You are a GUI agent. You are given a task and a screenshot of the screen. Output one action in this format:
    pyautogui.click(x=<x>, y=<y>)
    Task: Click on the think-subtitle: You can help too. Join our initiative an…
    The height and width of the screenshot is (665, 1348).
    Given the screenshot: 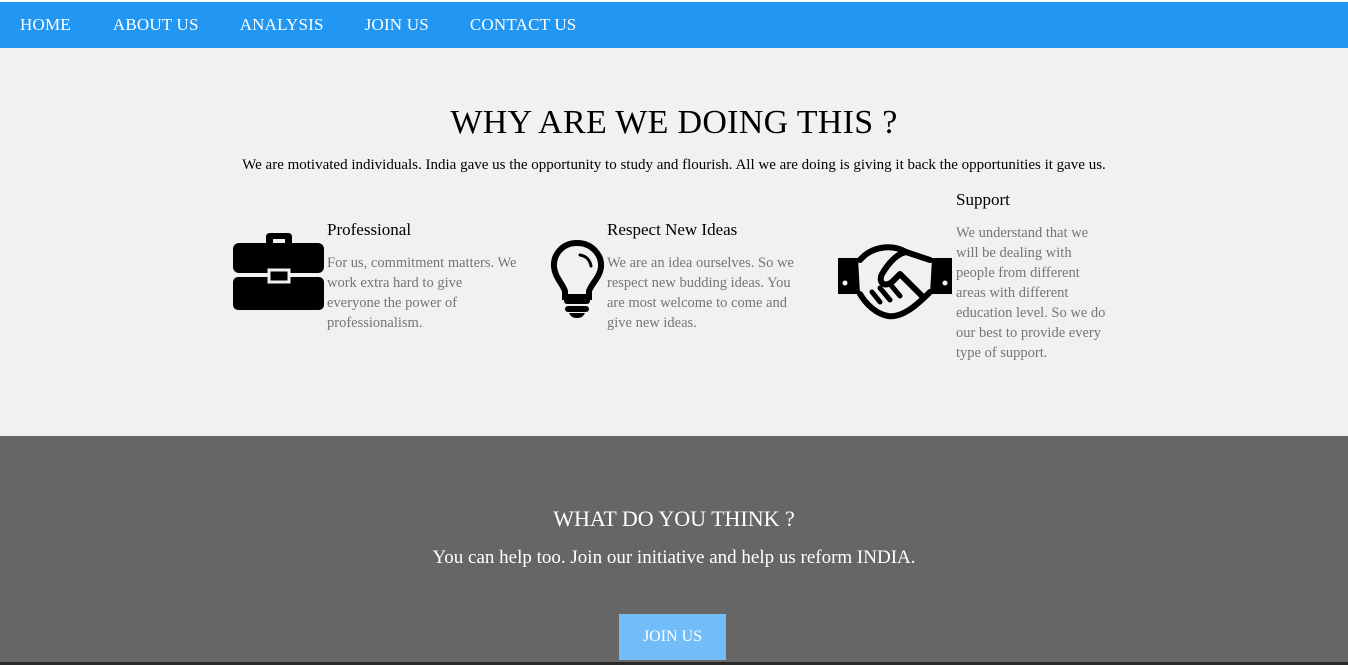 What is the action you would take?
    pyautogui.click(x=674, y=557)
    